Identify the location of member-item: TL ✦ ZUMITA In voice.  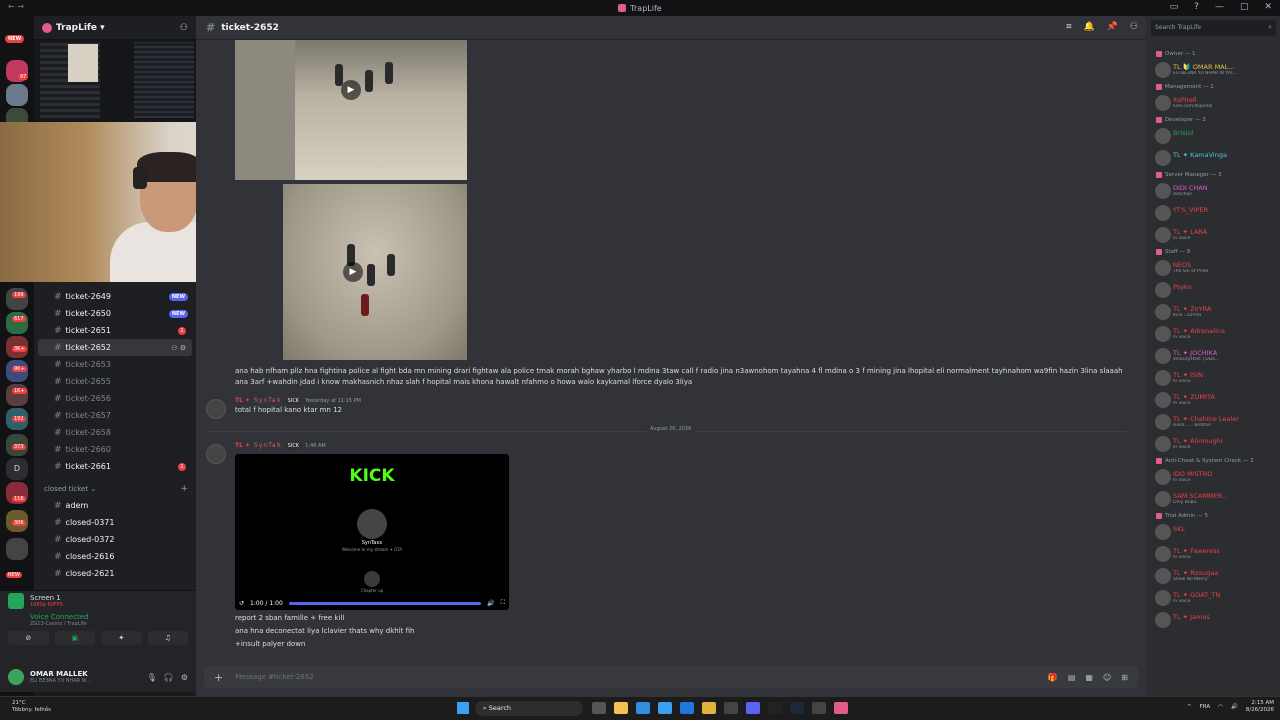
(1213, 400).